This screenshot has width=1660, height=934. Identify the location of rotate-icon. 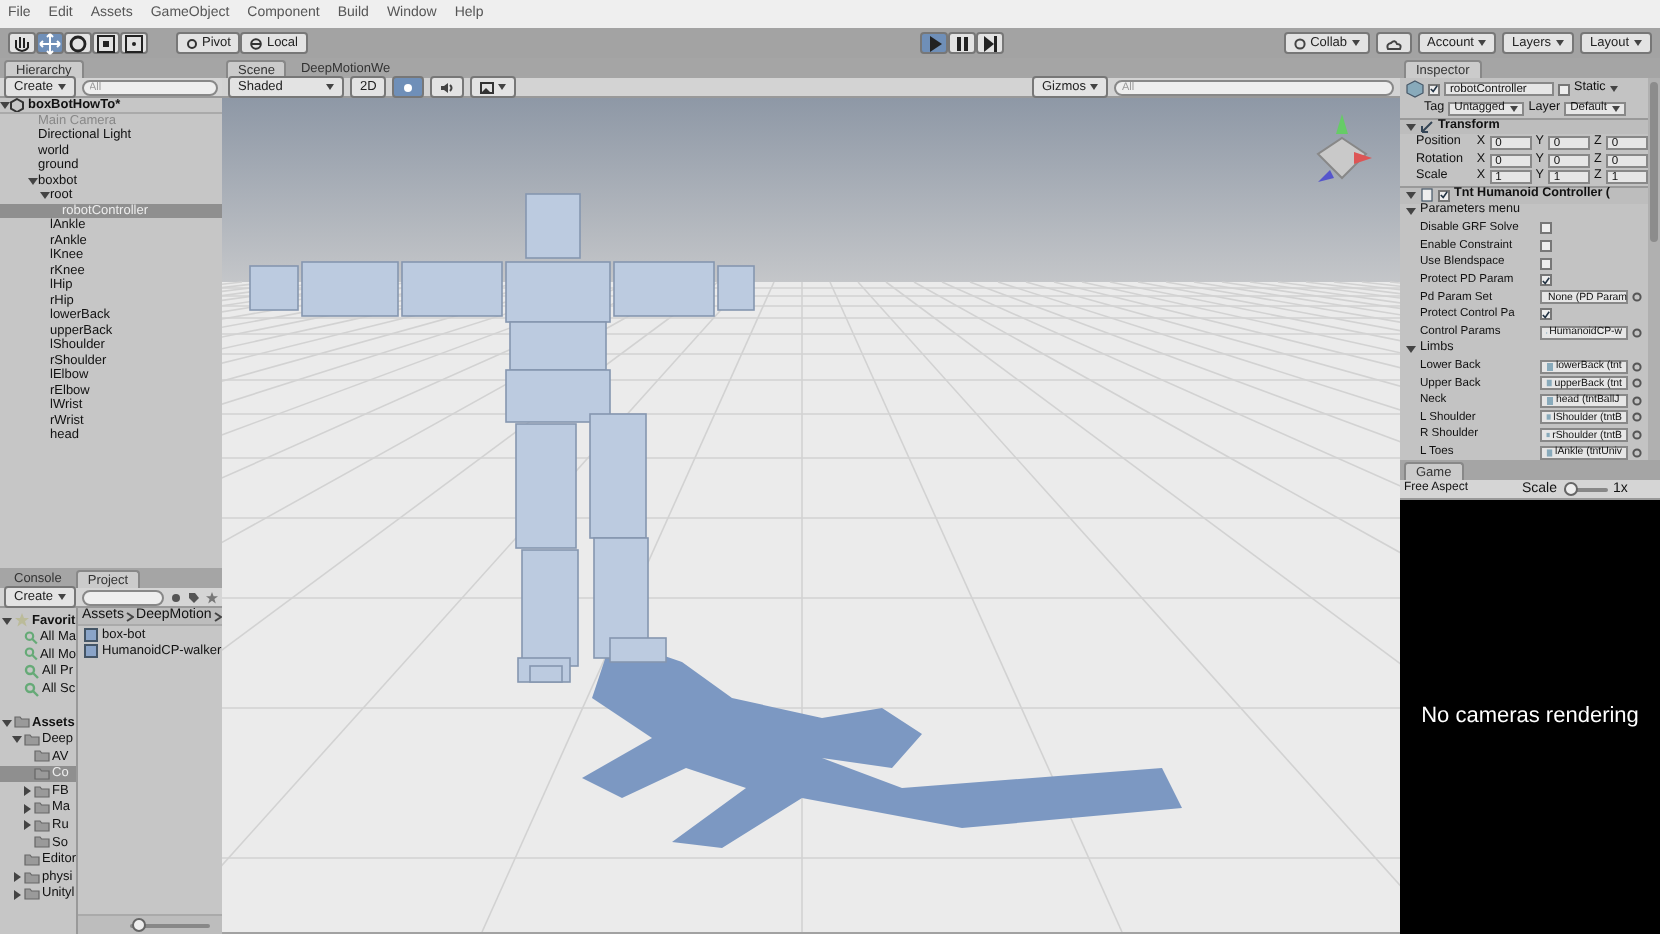
(78, 43).